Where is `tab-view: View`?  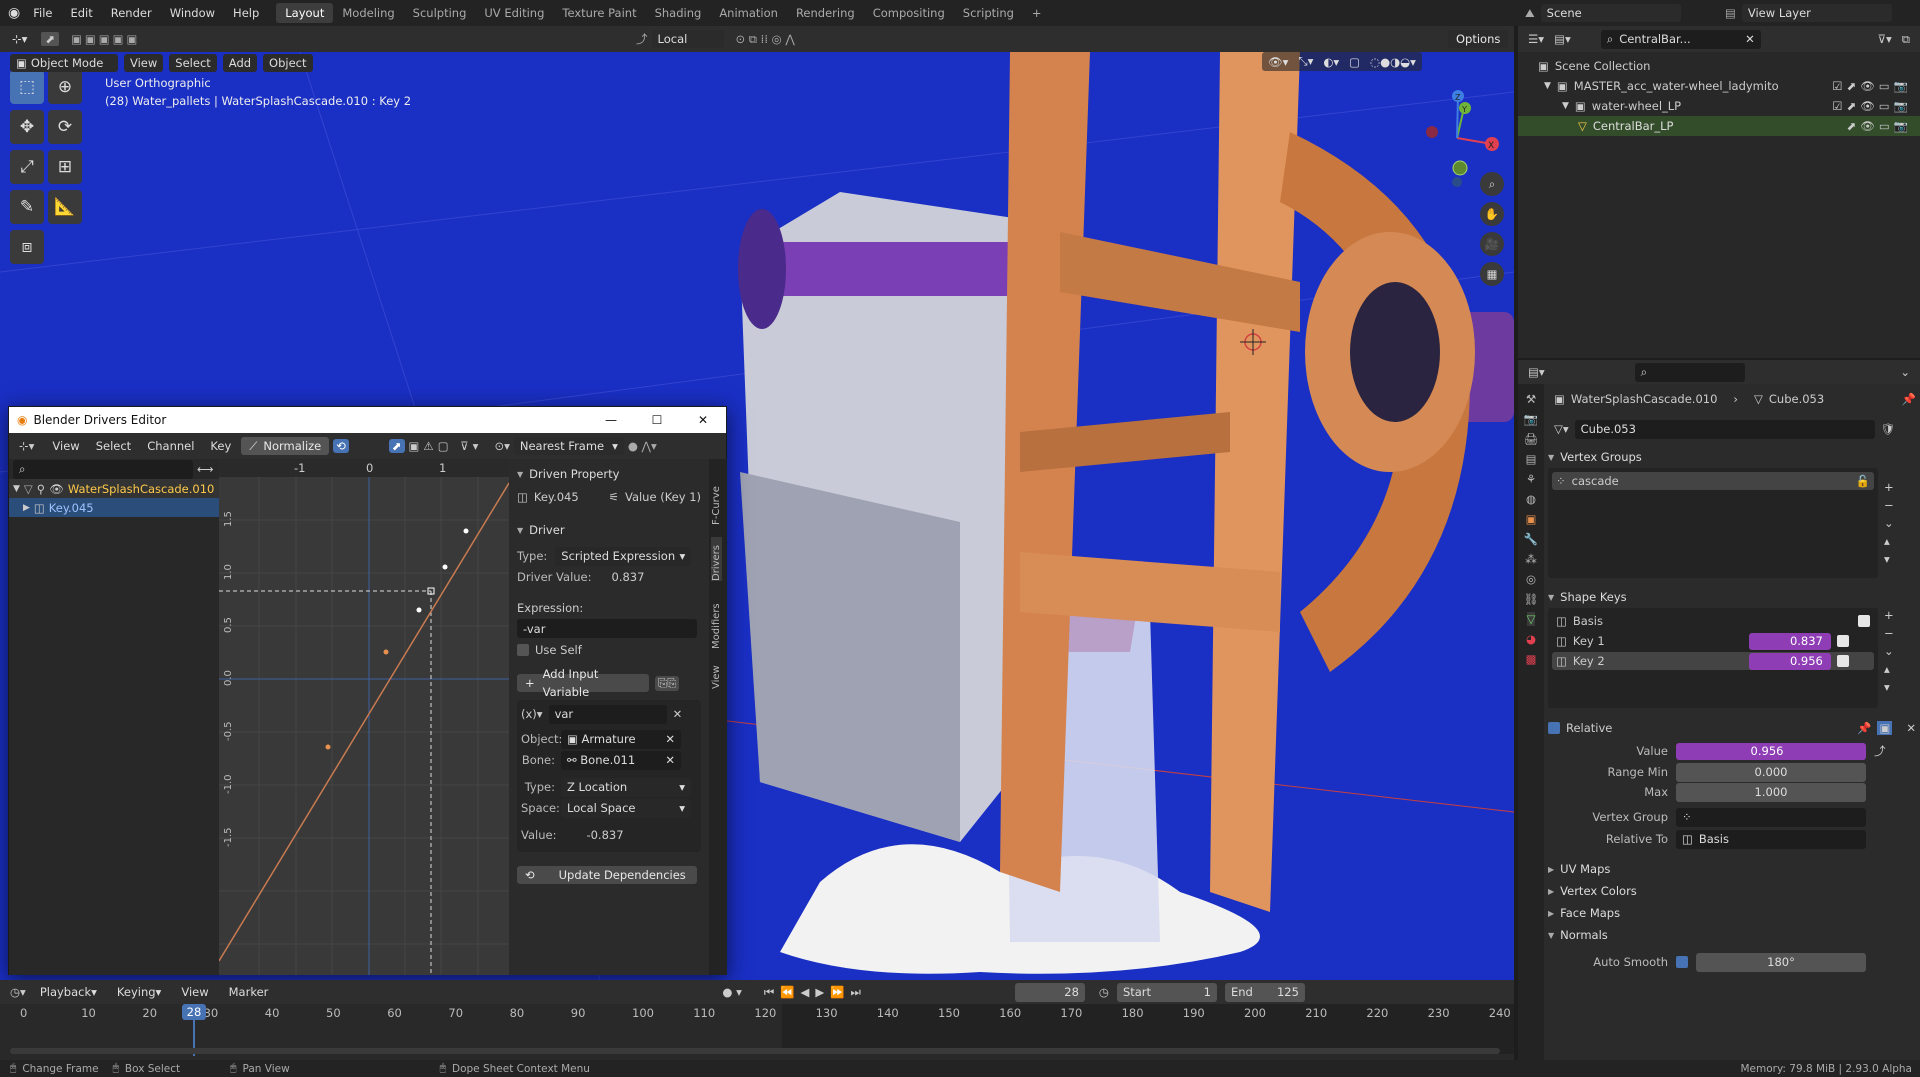
tab-view: View is located at coordinates (716, 674).